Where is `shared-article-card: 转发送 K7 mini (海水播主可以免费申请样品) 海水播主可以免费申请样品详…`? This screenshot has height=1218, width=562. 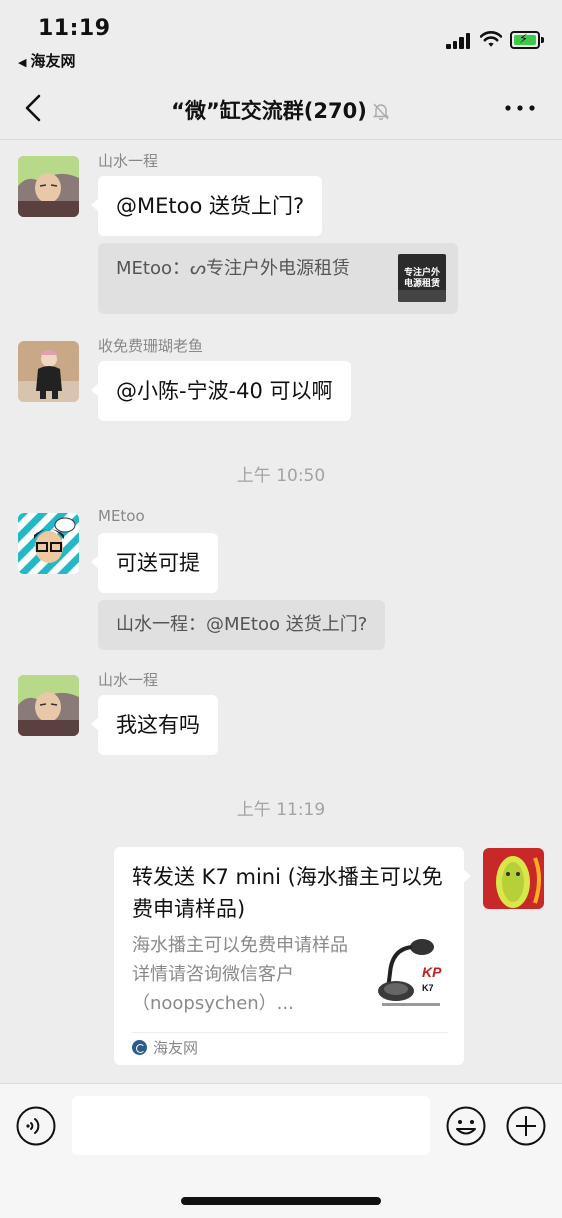 shared-article-card: 转发送 K7 mini (海水播主可以免费申请样品) 海水播主可以免费申请样品详… is located at coordinates (292, 956).